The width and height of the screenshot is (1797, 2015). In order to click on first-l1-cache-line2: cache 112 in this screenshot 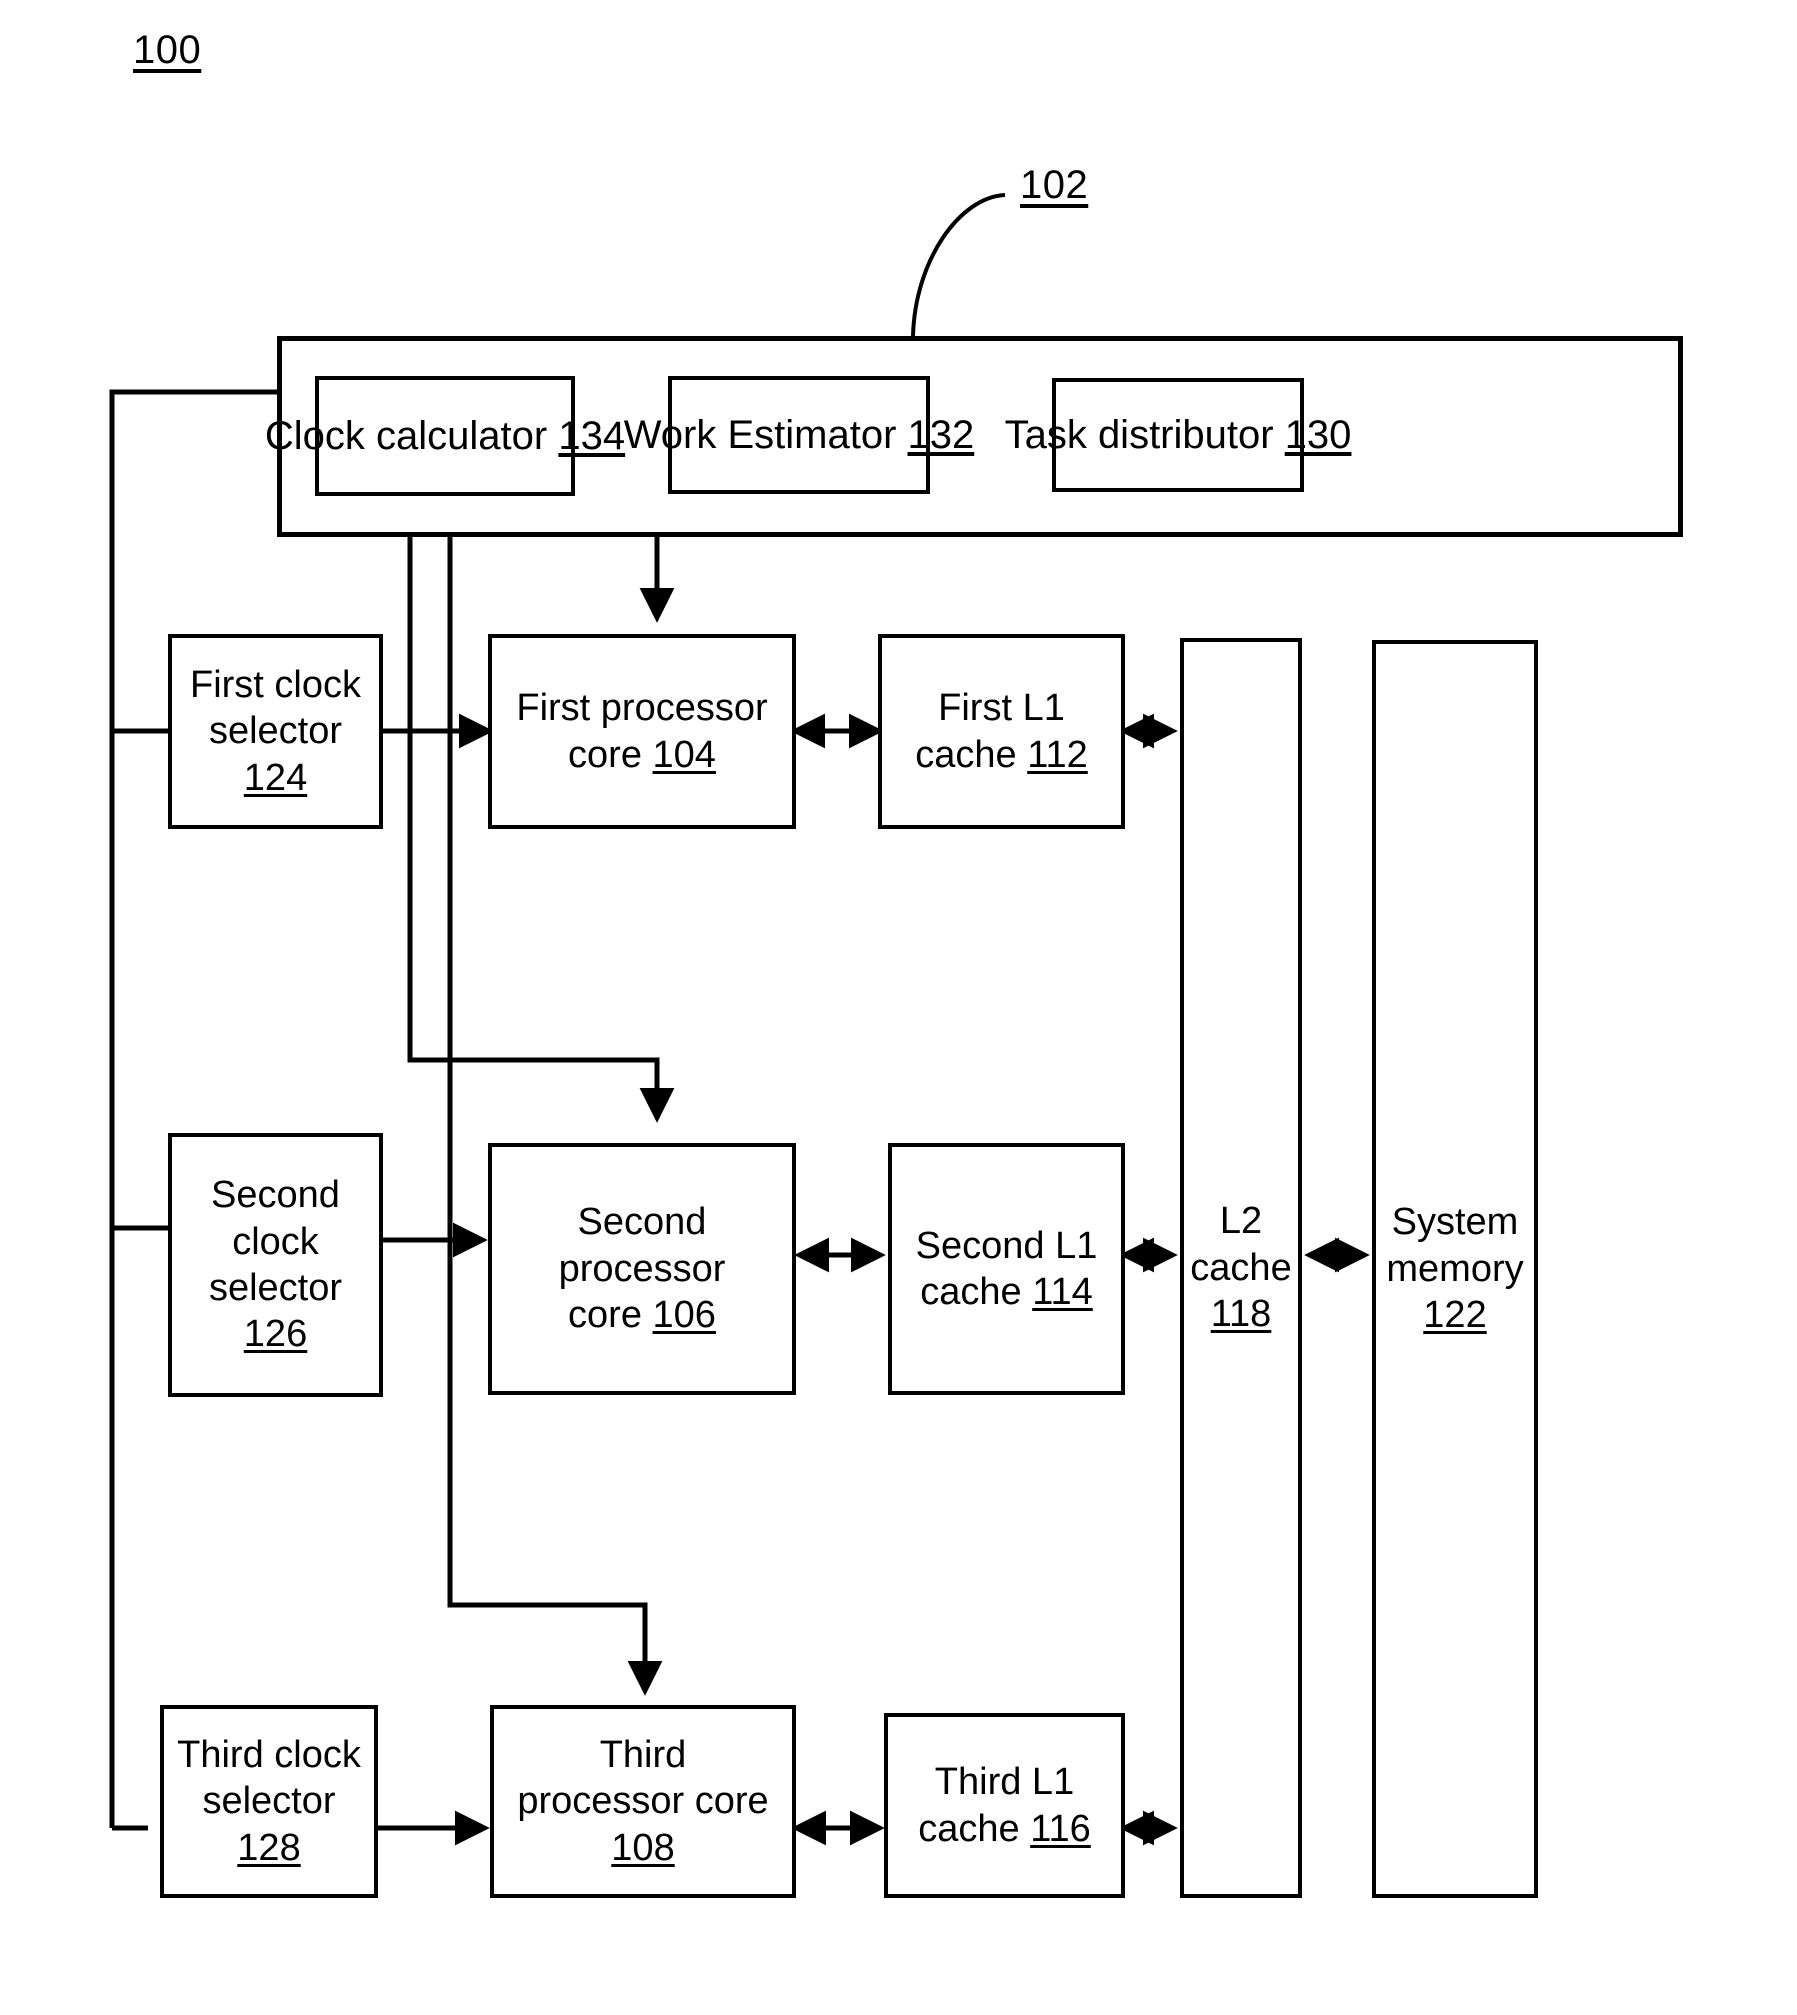, I will do `click(1001, 755)`.